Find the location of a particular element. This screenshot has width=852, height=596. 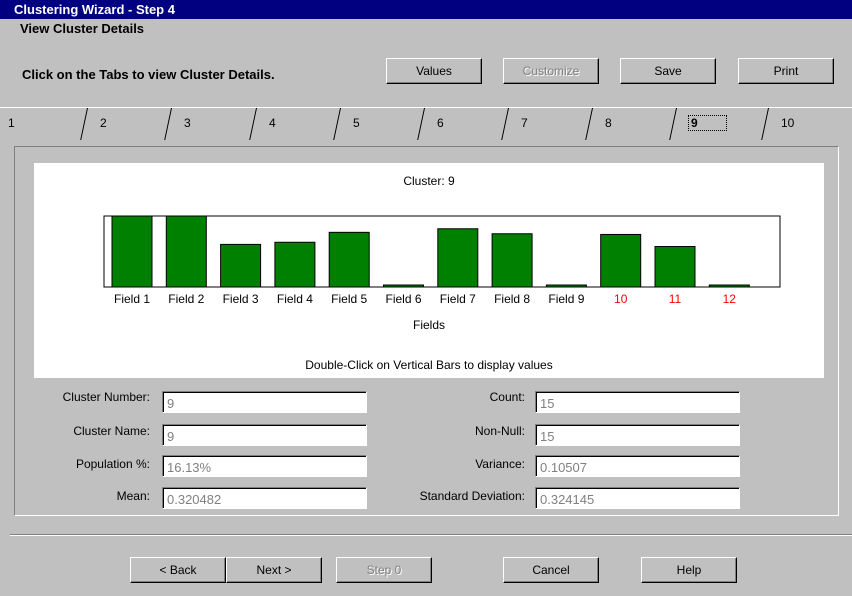

title-bar: Clustering Wizard - Step 4 is located at coordinates (426, 9).